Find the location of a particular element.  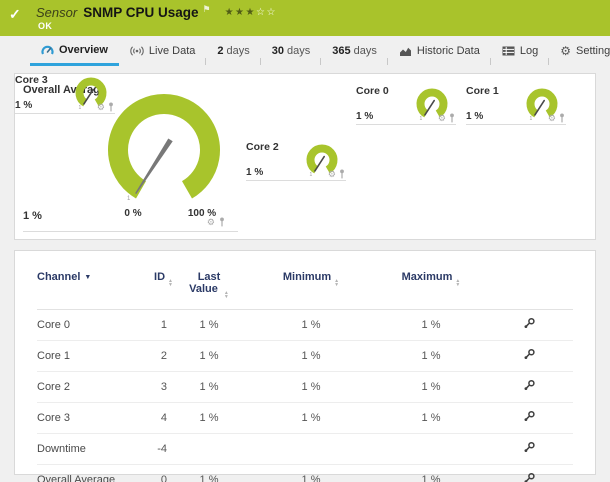

tab-historic-data: Historic Data is located at coordinates (439, 51).